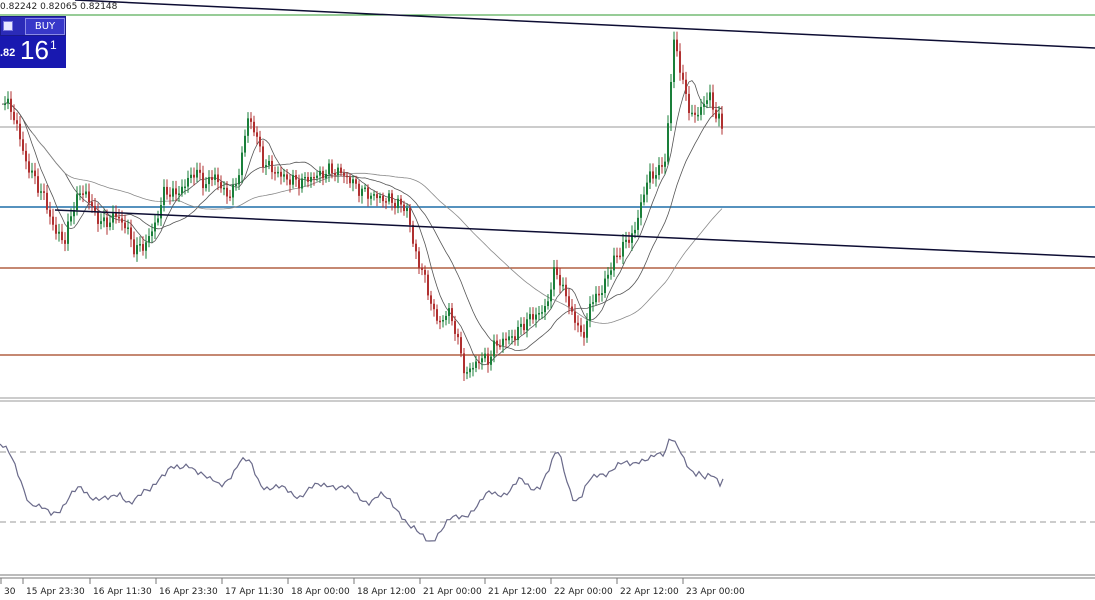  Describe the element at coordinates (584, 24) in the screenshot. I see `trend-line-upper` at that location.